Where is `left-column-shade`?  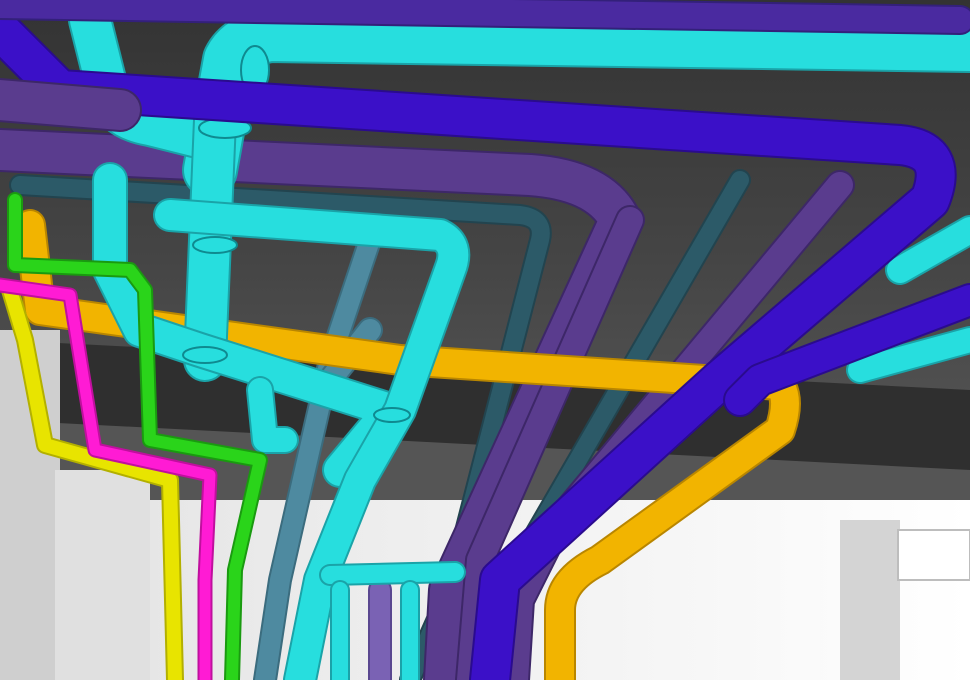
left-column-shade is located at coordinates (102, 575).